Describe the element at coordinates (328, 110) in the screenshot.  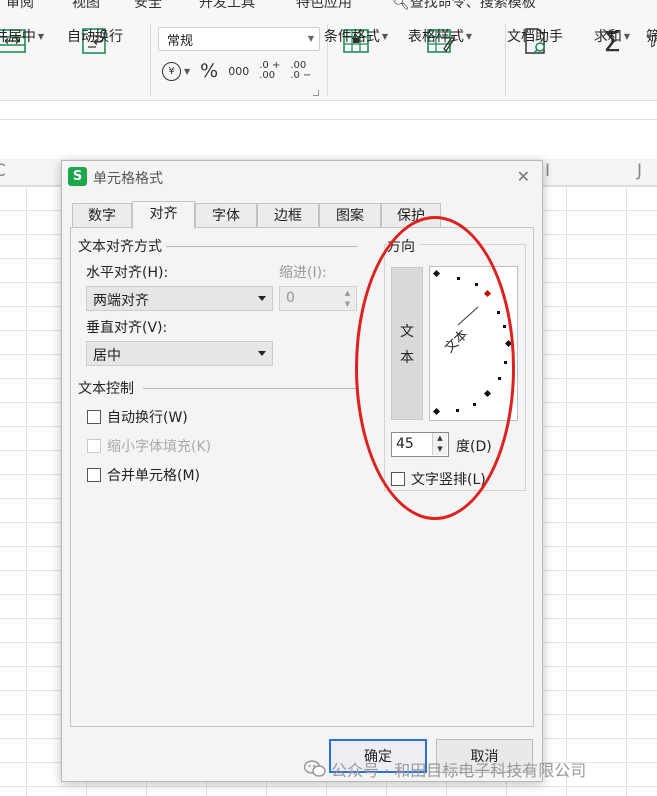
I see `formula-bar` at that location.